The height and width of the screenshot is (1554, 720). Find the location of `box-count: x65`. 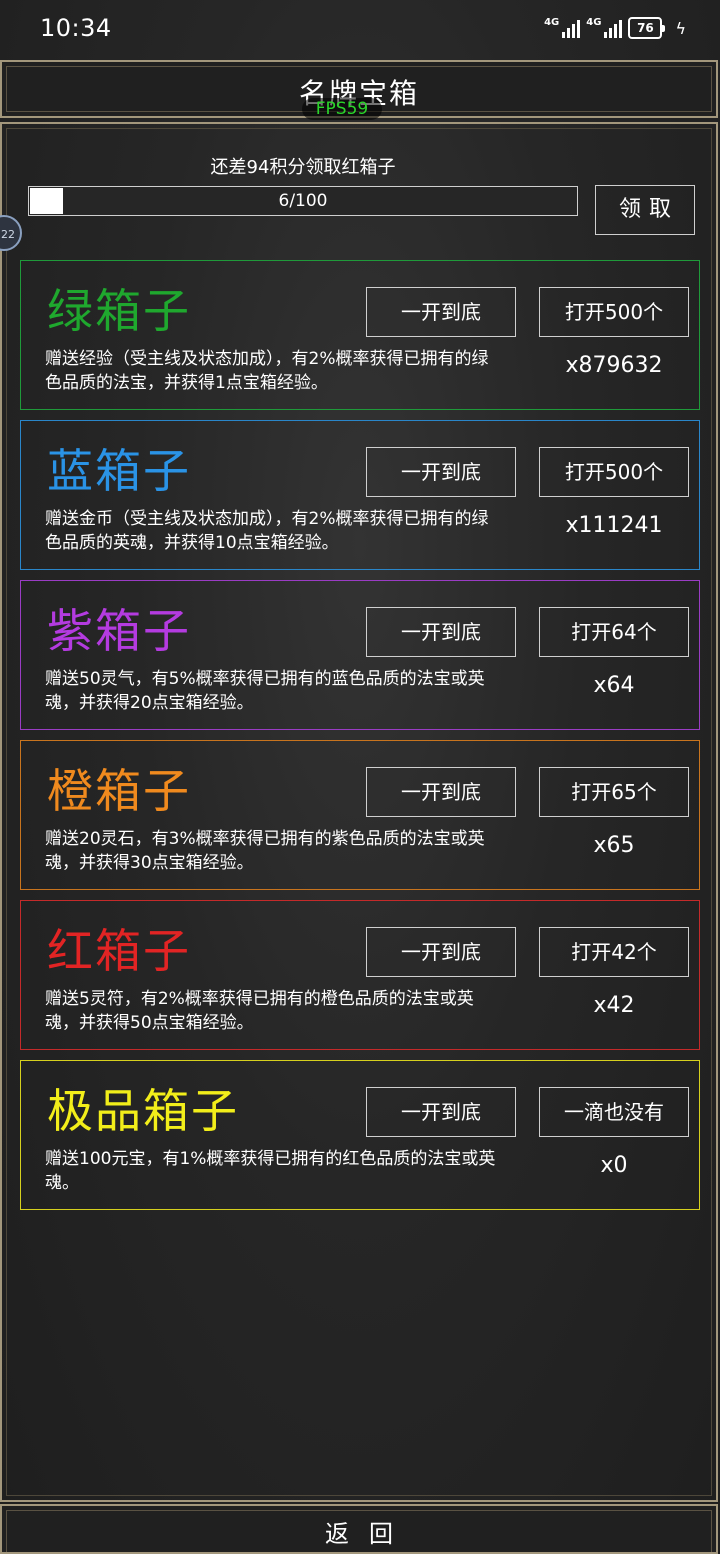

box-count: x65 is located at coordinates (614, 845).